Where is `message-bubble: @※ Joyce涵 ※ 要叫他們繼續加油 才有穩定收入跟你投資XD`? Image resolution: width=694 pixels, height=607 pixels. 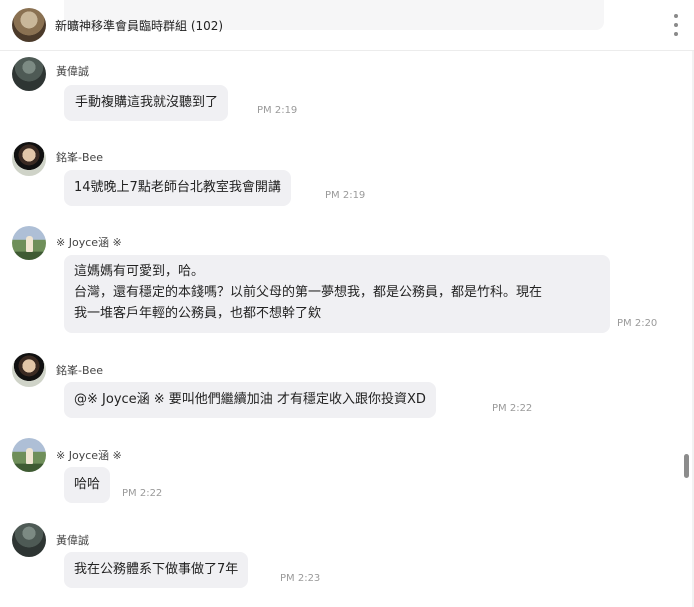
message-bubble: @※ Joyce涵 ※ 要叫他們繼續加油 才有穩定收入跟你投資XD is located at coordinates (250, 400).